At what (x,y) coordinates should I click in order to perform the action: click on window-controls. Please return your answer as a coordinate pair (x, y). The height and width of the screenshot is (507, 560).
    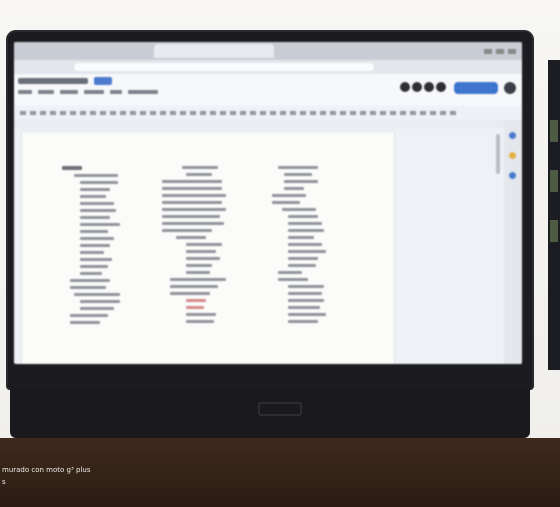
    Looking at the image, I should click on (500, 51).